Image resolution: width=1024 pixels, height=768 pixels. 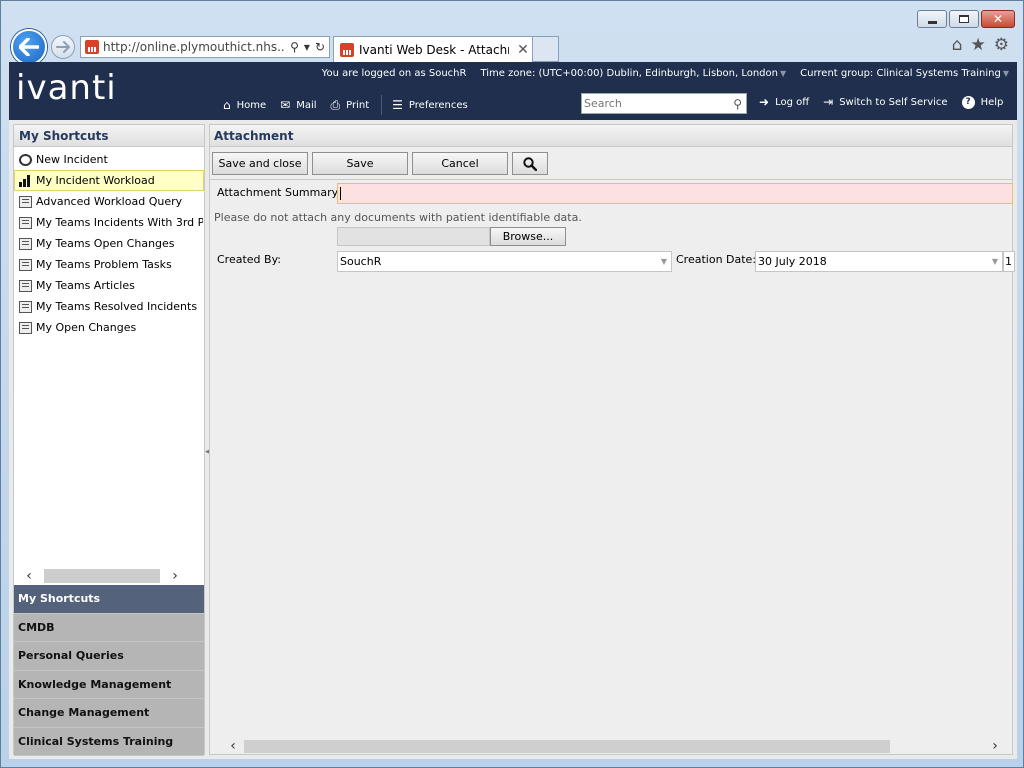 I want to click on search-input, so click(x=658, y=103).